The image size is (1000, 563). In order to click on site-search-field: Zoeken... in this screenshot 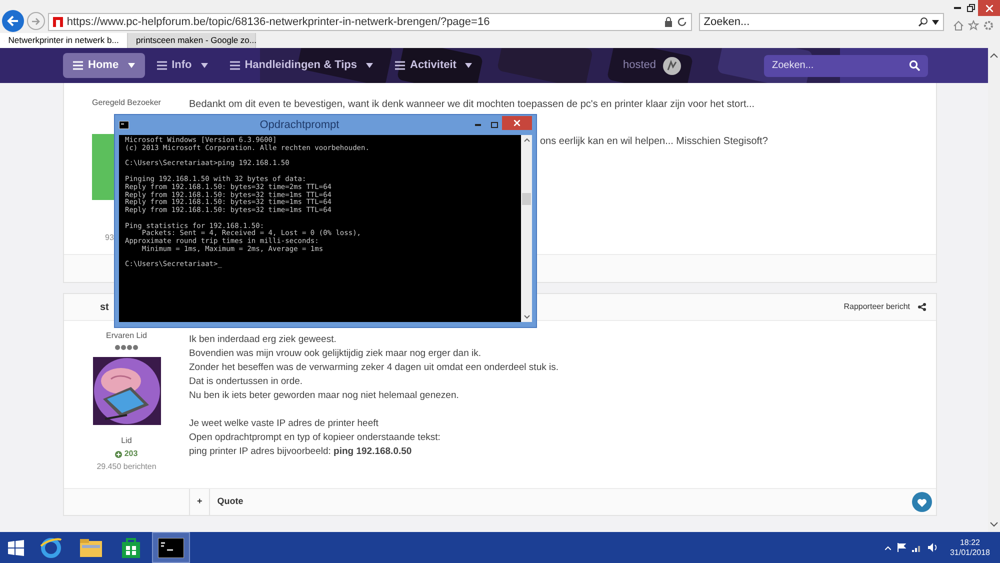, I will do `click(846, 65)`.